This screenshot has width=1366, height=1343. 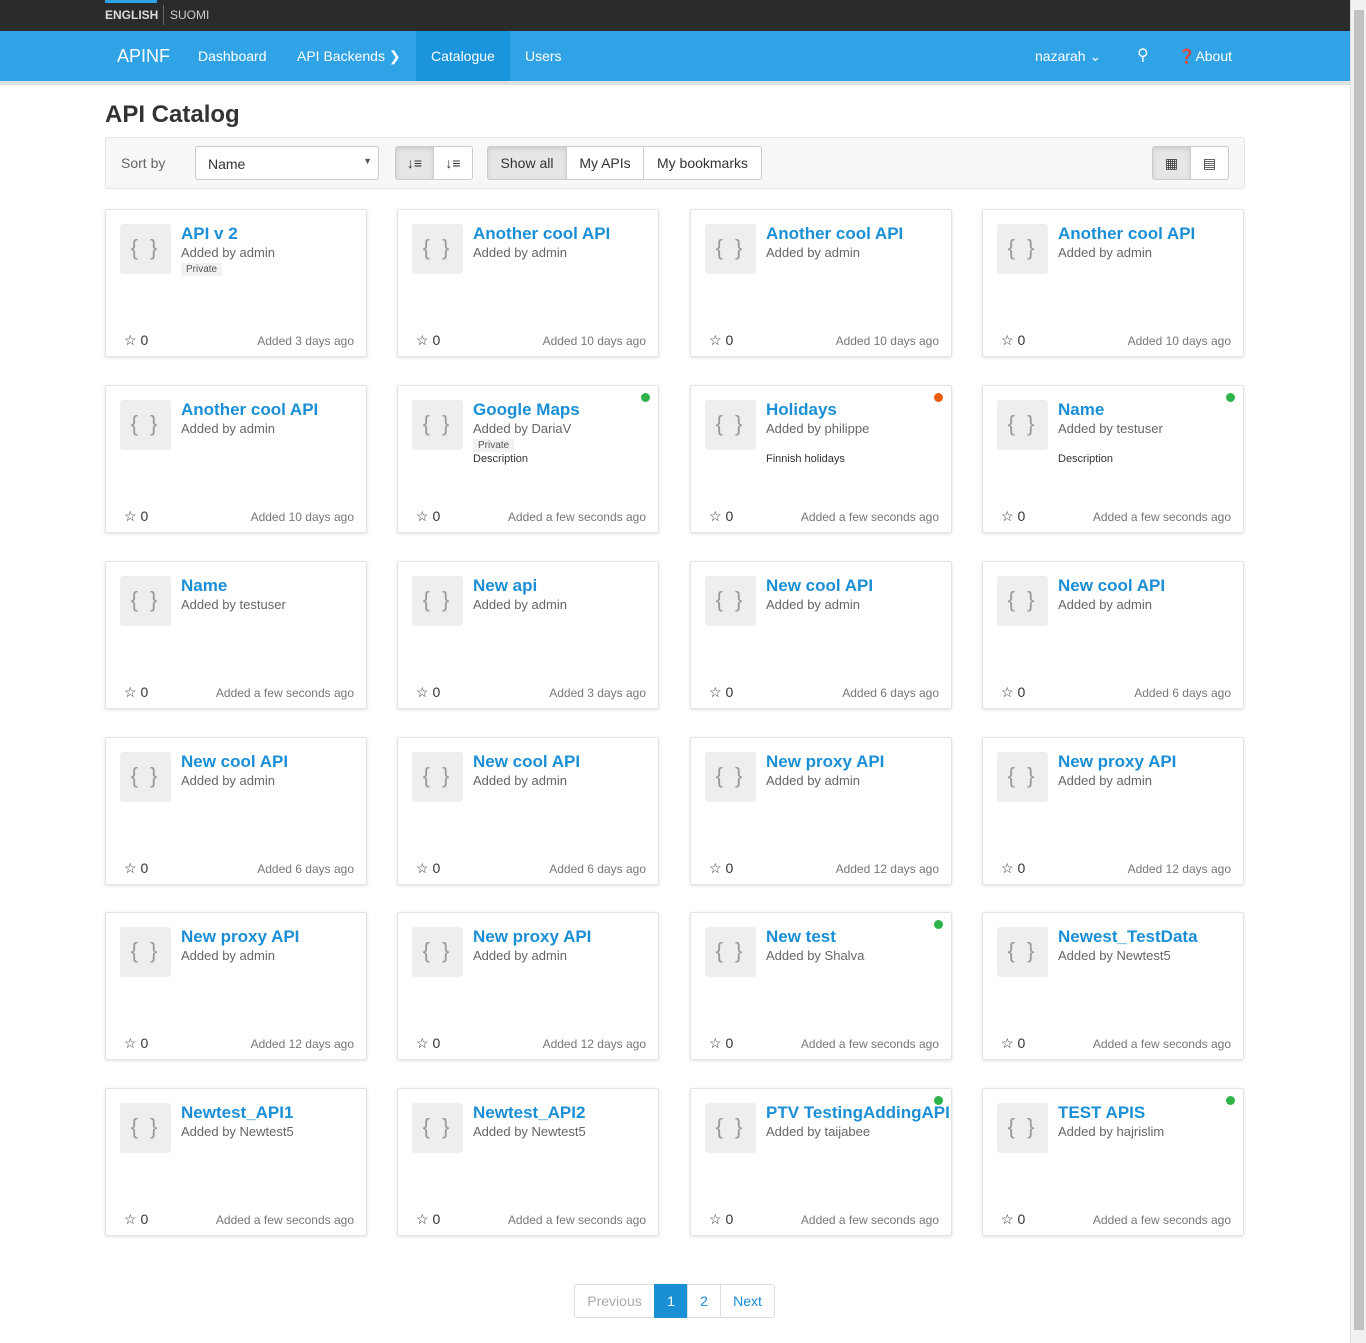 I want to click on search-icon: ⚲, so click(x=1143, y=56).